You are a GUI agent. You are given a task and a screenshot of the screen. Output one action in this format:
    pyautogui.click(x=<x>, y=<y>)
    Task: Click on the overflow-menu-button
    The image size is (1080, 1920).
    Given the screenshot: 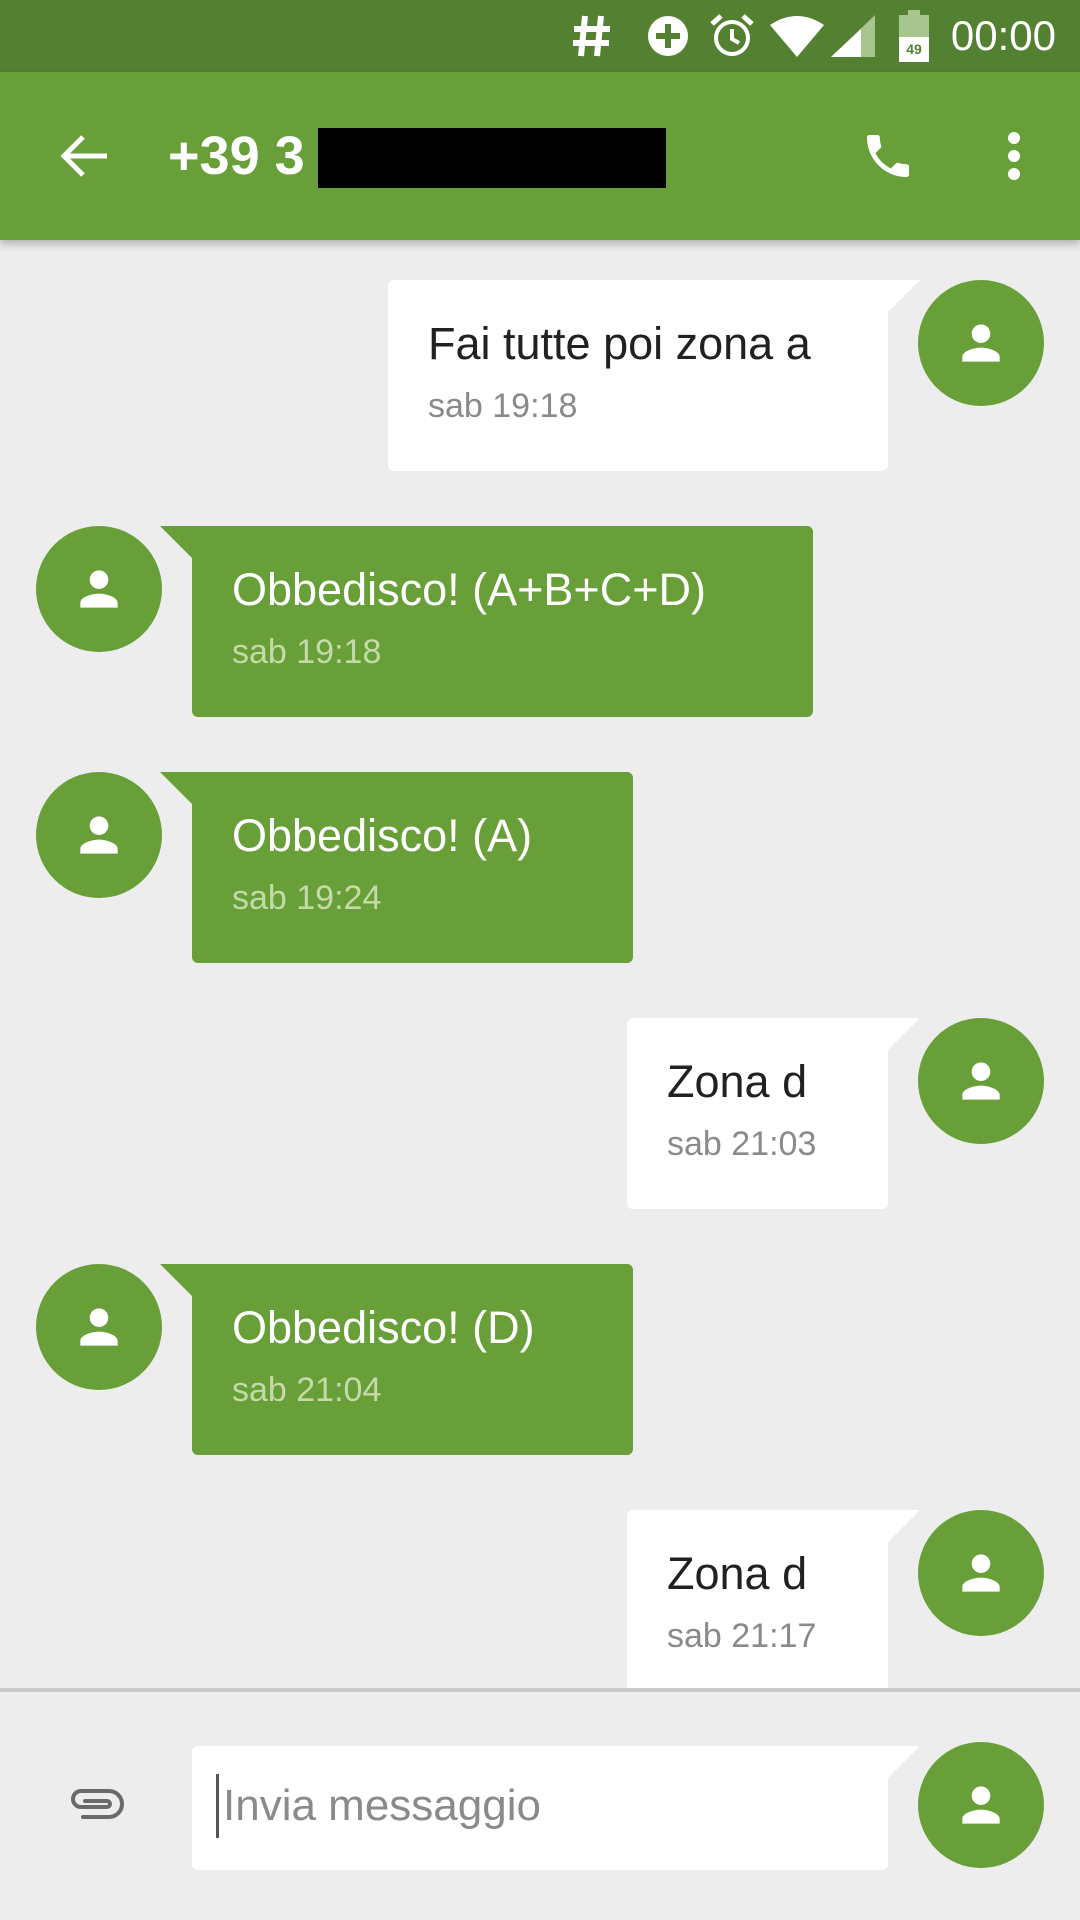 What is the action you would take?
    pyautogui.click(x=1014, y=156)
    